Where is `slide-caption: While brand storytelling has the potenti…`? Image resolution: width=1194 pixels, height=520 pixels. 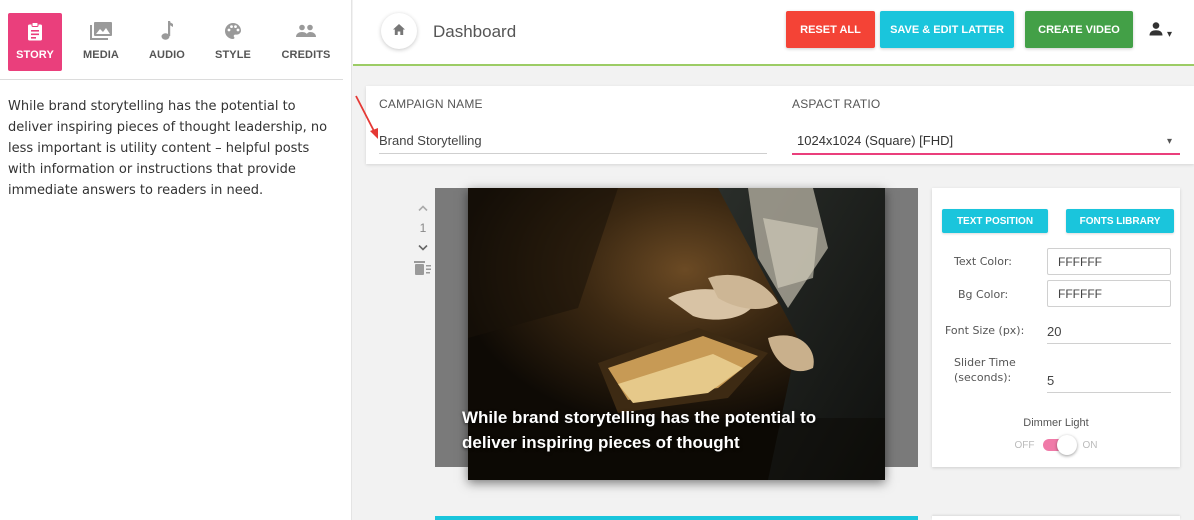
slide-caption: While brand storytelling has the potenti… is located at coordinates (662, 430).